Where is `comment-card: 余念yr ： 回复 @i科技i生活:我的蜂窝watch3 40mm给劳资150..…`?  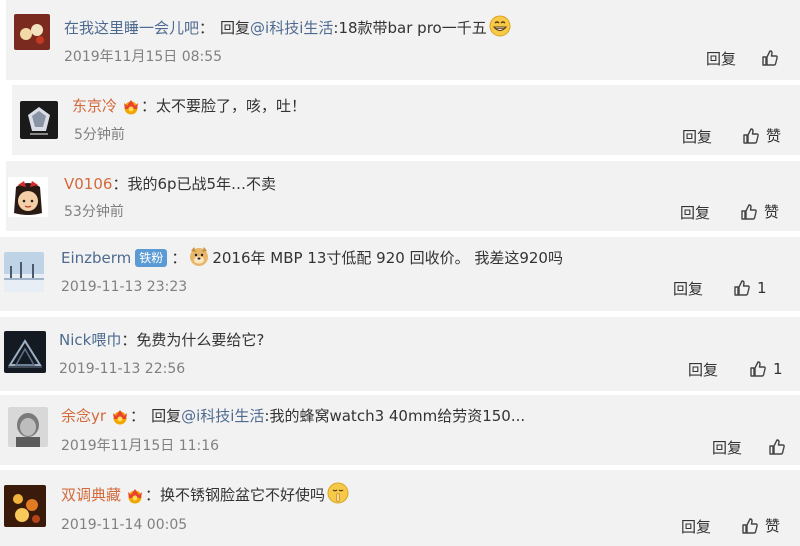 comment-card: 余念yr ： 回复 @i科技i生活:我的蜂窝watch3 40mm给劳资150..… is located at coordinates (400, 430).